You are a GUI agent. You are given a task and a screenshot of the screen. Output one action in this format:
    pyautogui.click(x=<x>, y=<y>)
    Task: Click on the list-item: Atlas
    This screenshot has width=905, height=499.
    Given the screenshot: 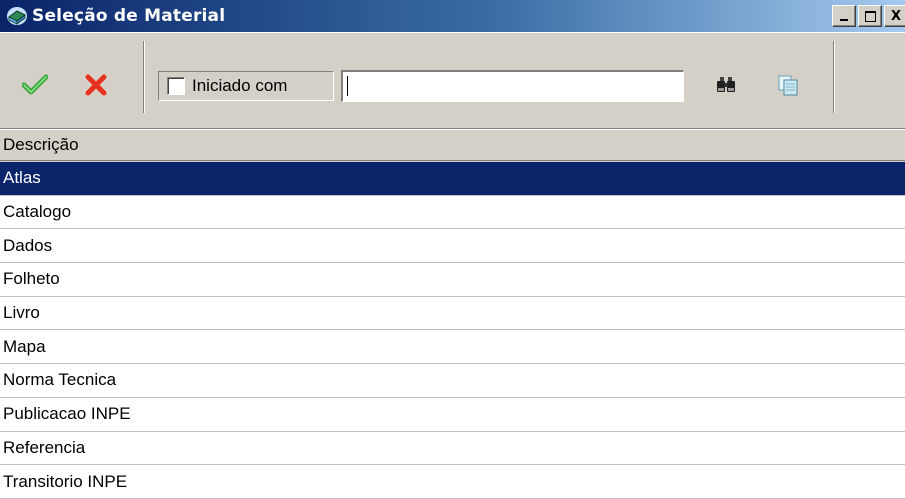 What is the action you would take?
    pyautogui.click(x=452, y=179)
    